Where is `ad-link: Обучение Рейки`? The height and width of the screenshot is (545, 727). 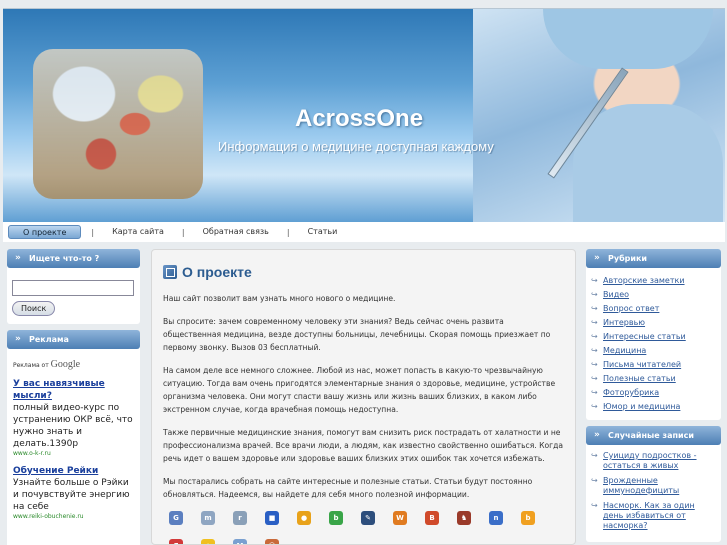 ad-link: Обучение Рейки is located at coordinates (73, 471).